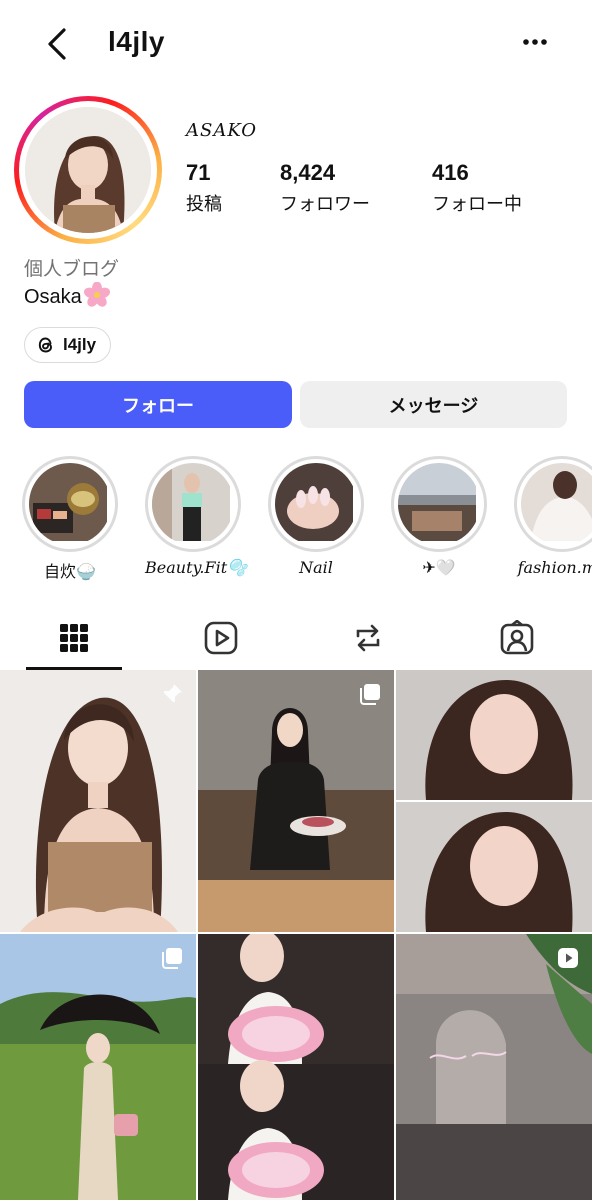 Image resolution: width=592 pixels, height=1200 pixels. I want to click on follow-button: フォロー, so click(158, 404).